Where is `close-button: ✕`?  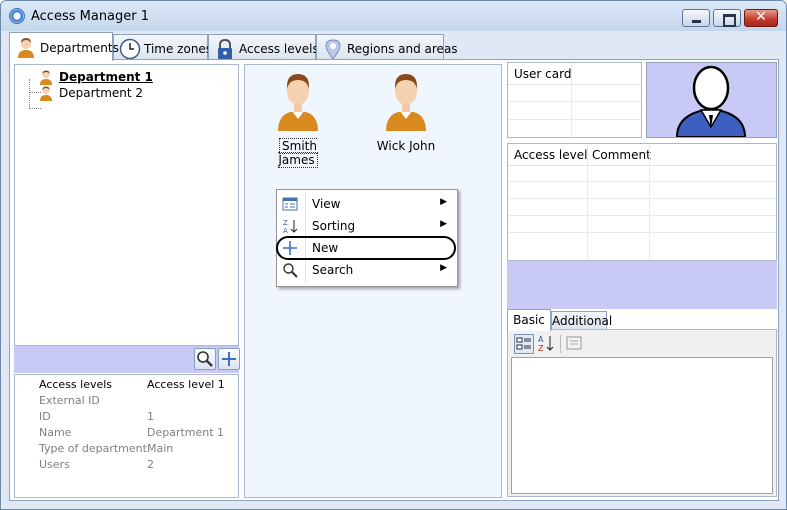
close-button: ✕ is located at coordinates (761, 18).